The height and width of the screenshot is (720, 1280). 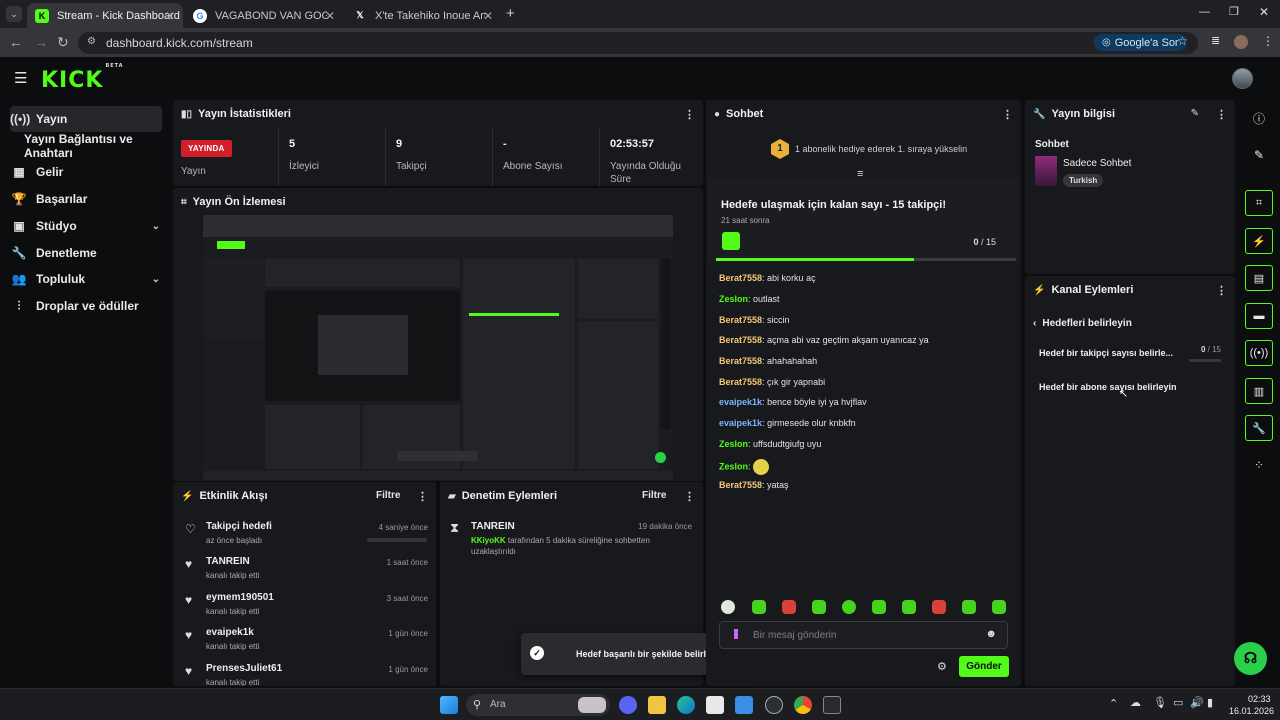 I want to click on network-icon: ▭, so click(x=1178, y=702).